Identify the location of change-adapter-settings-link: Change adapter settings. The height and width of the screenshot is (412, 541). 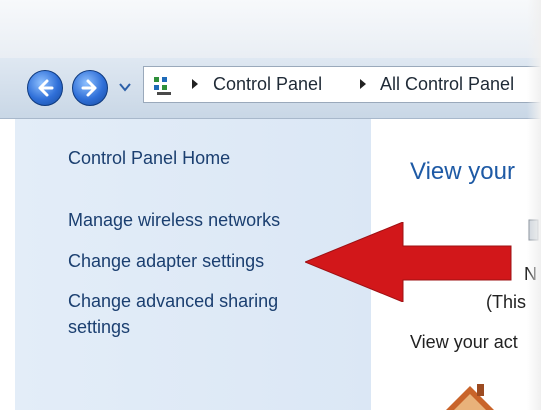
(166, 261).